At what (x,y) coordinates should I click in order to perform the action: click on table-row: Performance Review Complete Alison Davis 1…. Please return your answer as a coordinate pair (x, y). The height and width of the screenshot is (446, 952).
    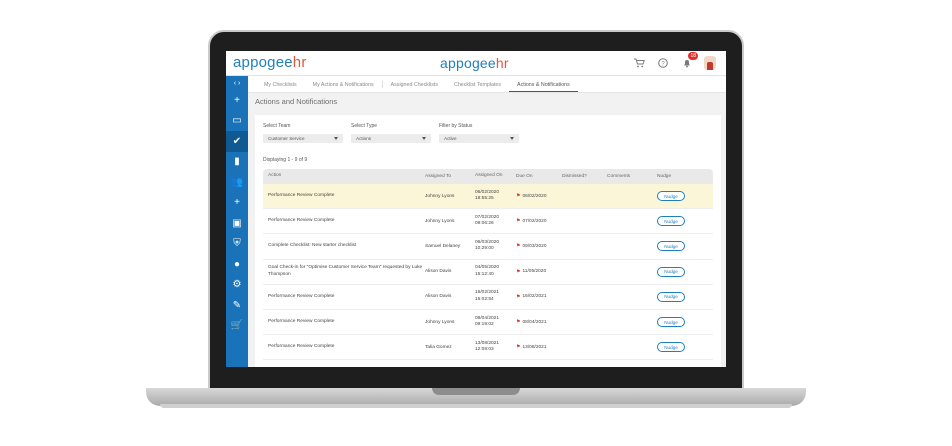
    Looking at the image, I should click on (488, 297).